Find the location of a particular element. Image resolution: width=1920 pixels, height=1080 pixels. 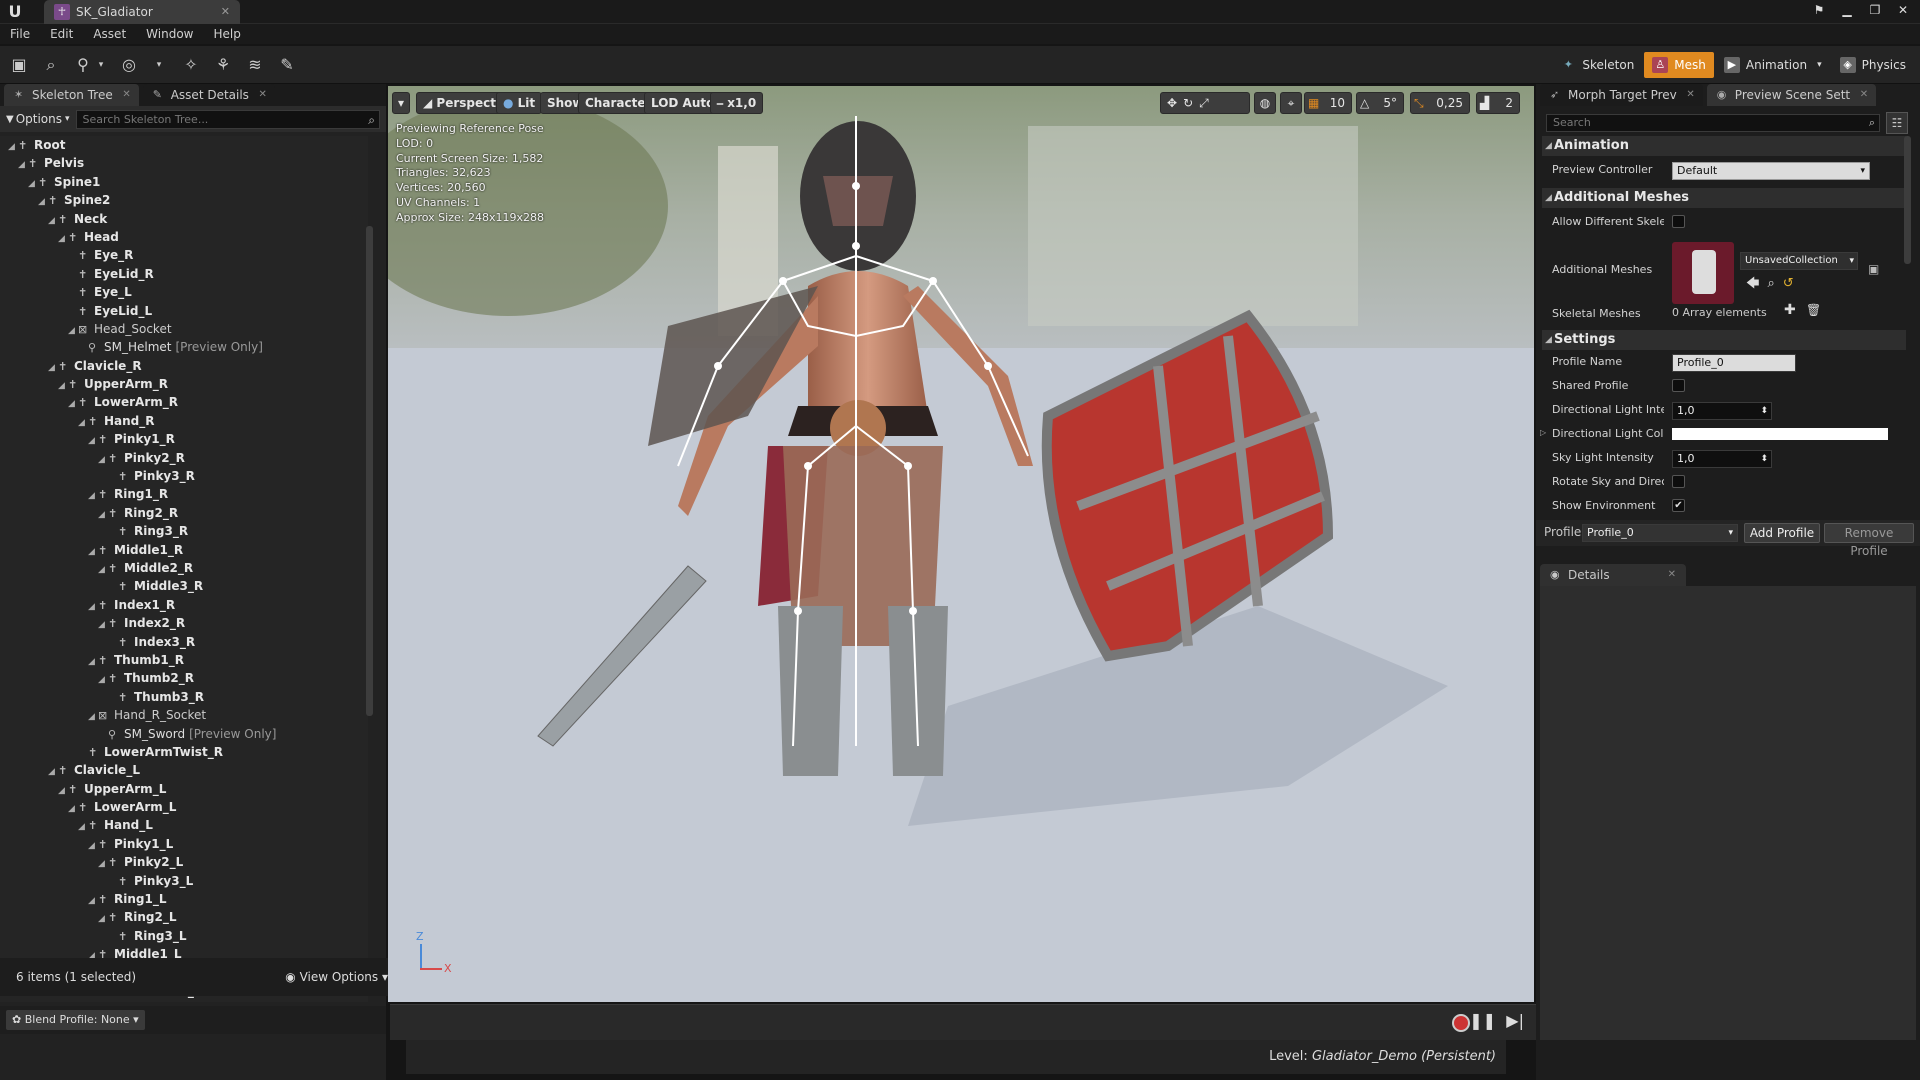

paint-brush-icon: ✎ is located at coordinates (287, 65).